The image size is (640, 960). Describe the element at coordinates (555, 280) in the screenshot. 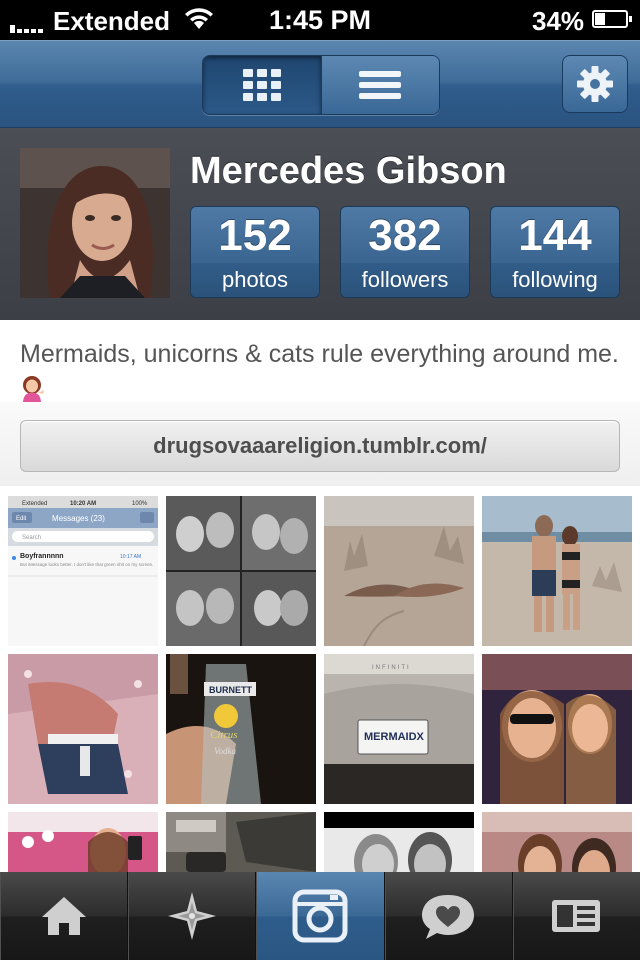

I see `stat-label: following` at that location.